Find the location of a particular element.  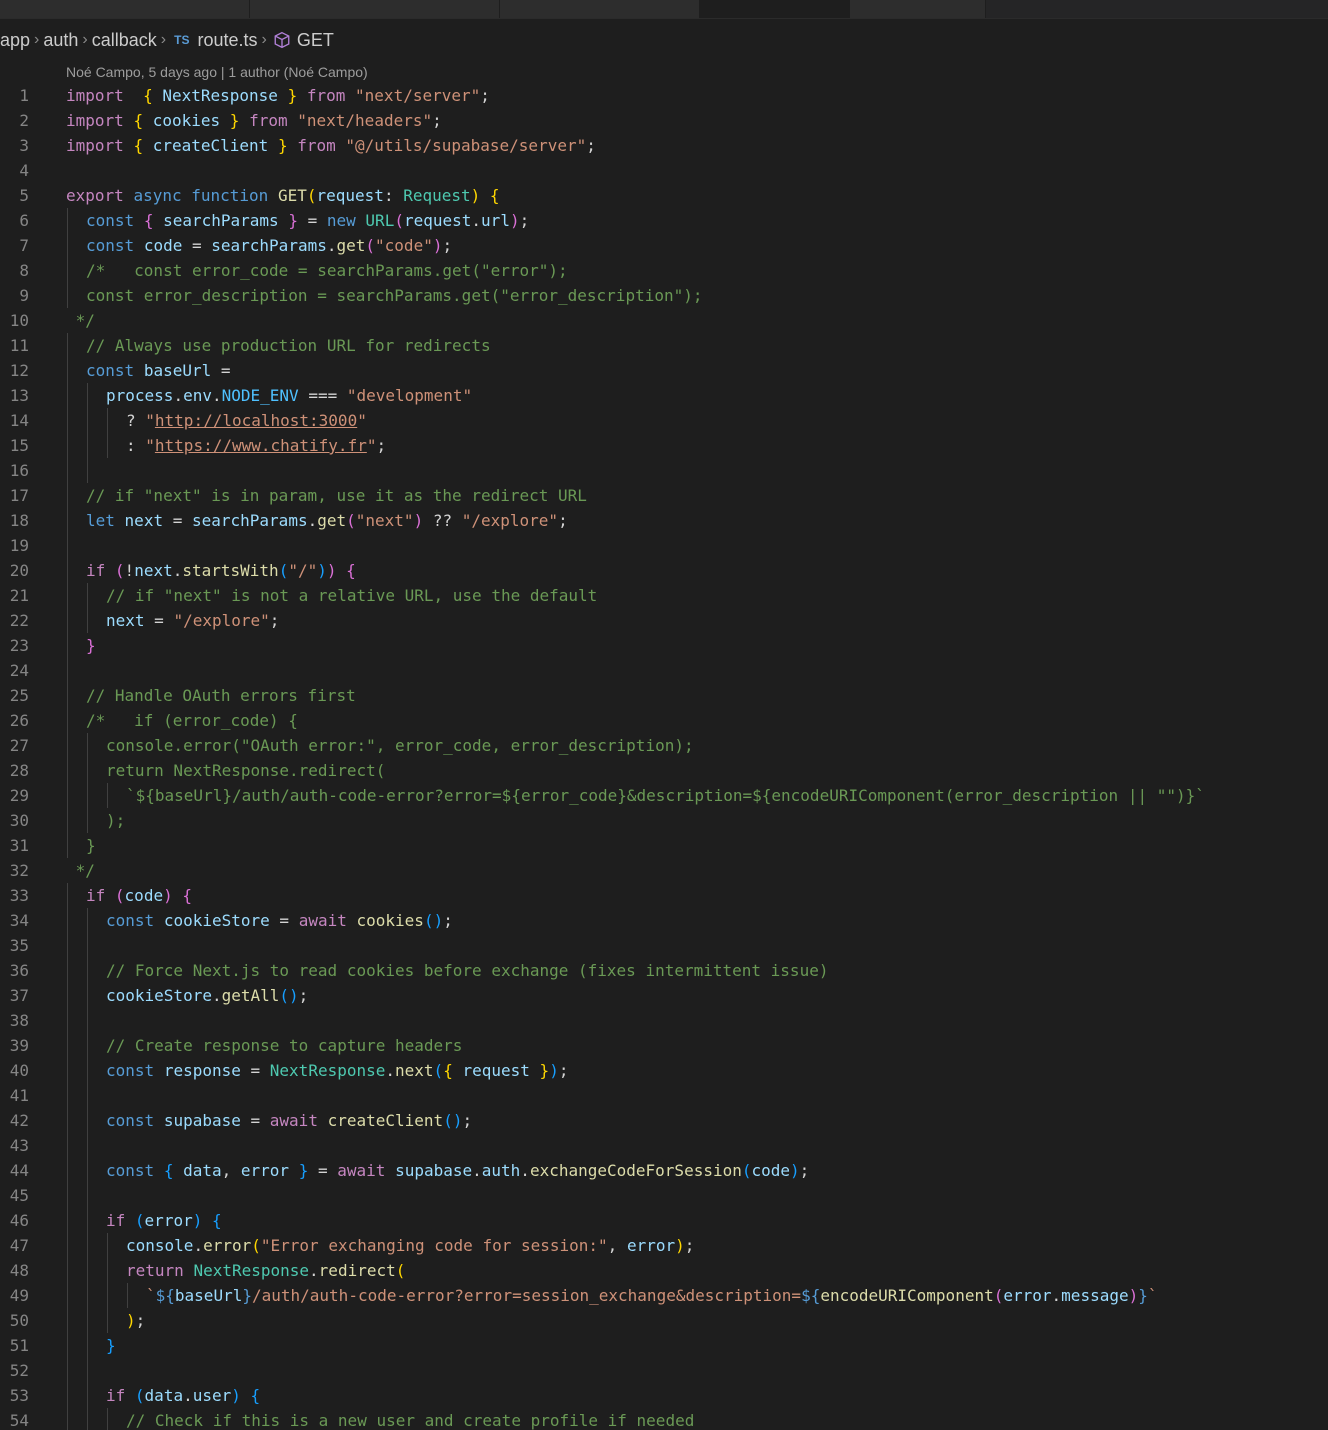

line-number: 36 is located at coordinates (19, 970).